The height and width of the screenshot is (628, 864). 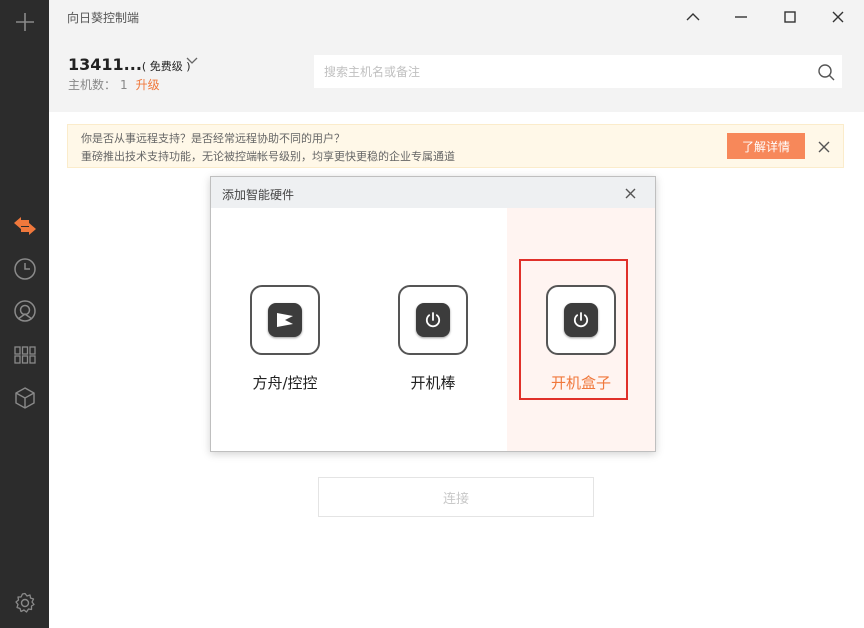 What do you see at coordinates (573, 329) in the screenshot?
I see `selection-frame` at bounding box center [573, 329].